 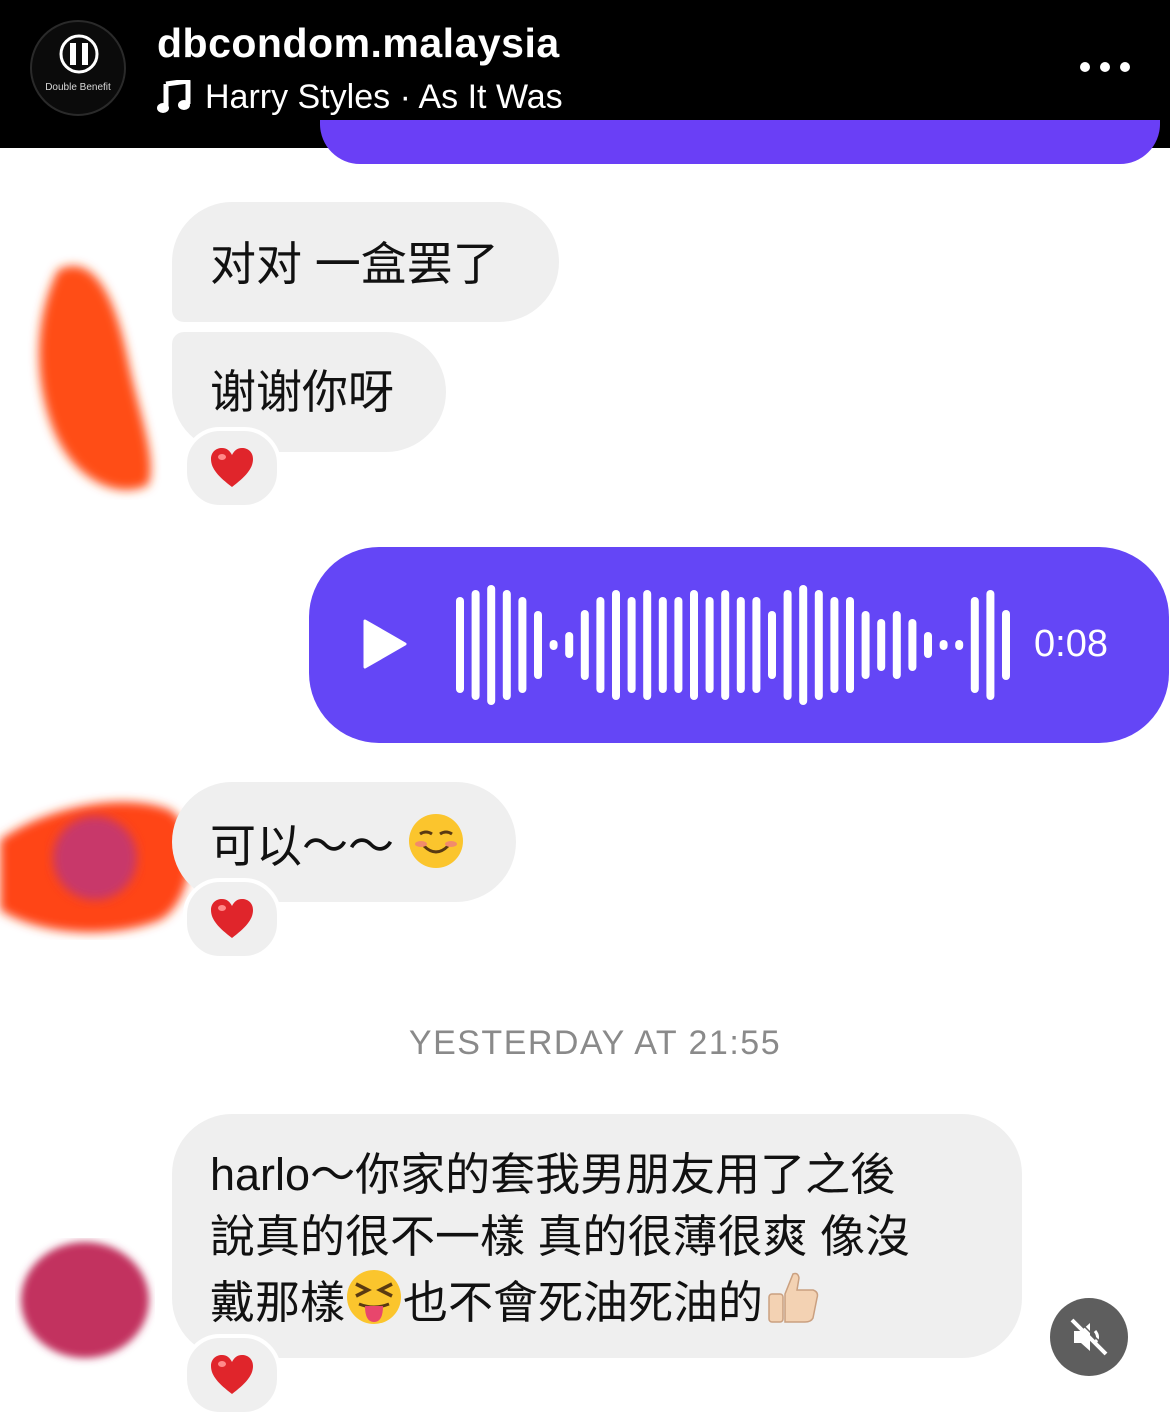 I want to click on message-text: 可以～～, so click(x=302, y=846).